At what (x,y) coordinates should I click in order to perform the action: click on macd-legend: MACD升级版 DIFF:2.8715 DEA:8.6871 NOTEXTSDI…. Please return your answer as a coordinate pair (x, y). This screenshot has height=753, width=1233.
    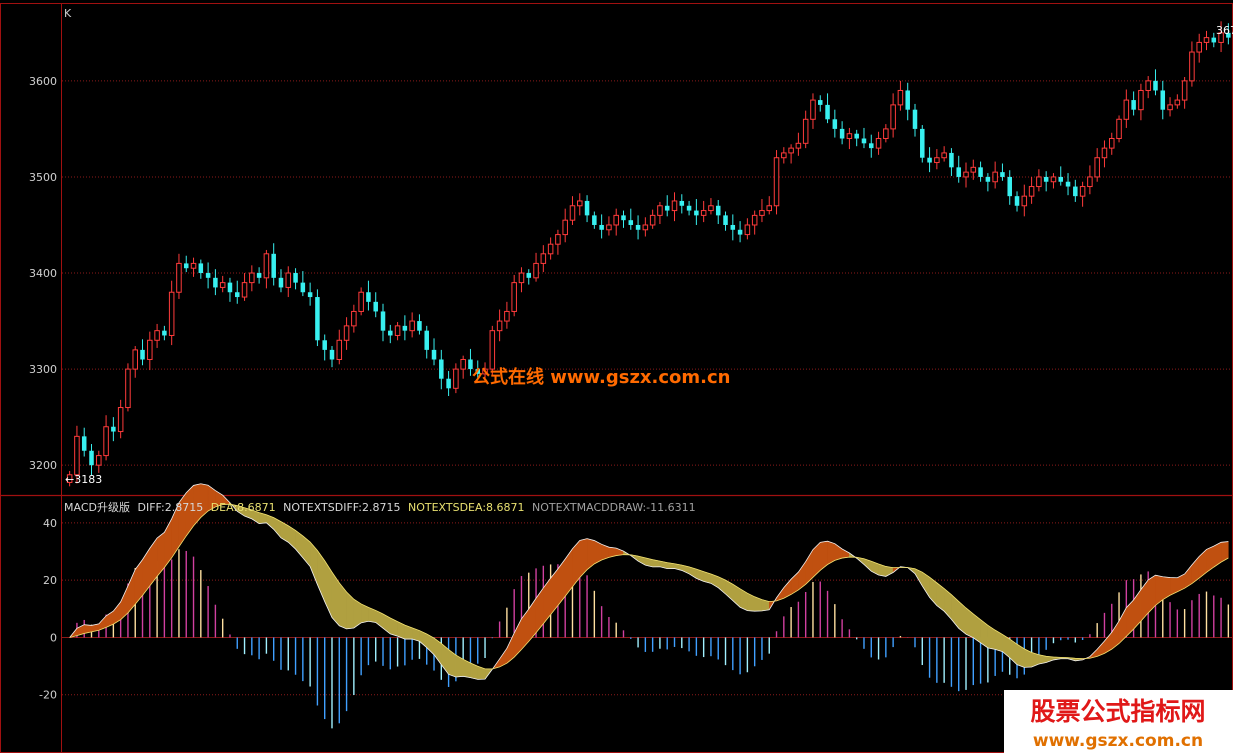
    Looking at the image, I should click on (380, 507).